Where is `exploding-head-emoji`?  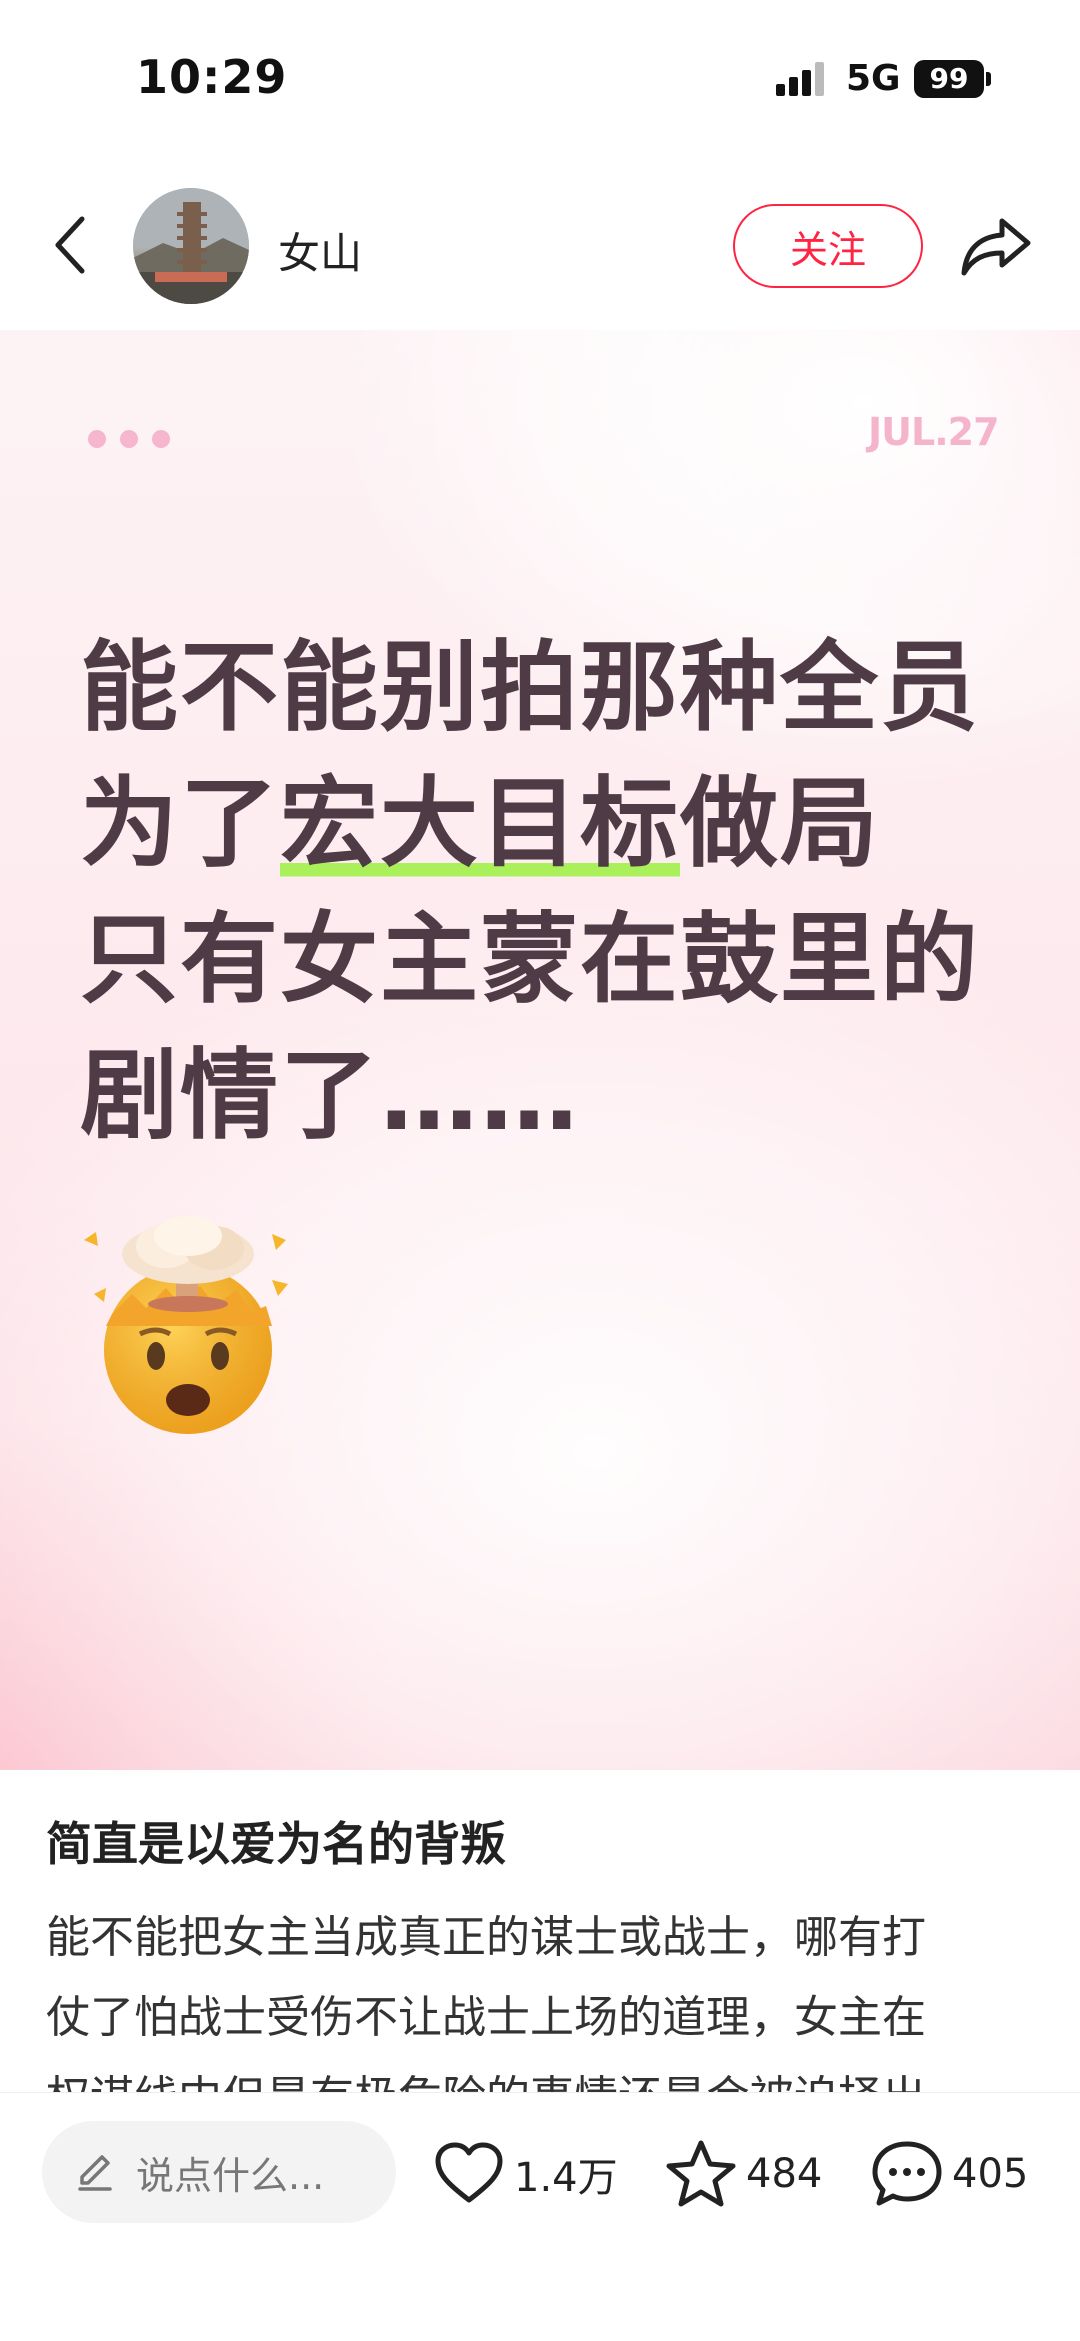 exploding-head-emoji is located at coordinates (191, 1325).